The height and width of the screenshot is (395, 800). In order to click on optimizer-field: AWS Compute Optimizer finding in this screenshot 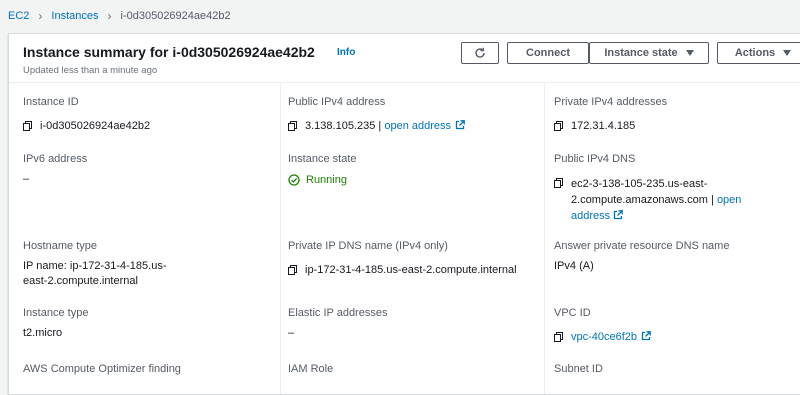, I will do `click(148, 369)`.